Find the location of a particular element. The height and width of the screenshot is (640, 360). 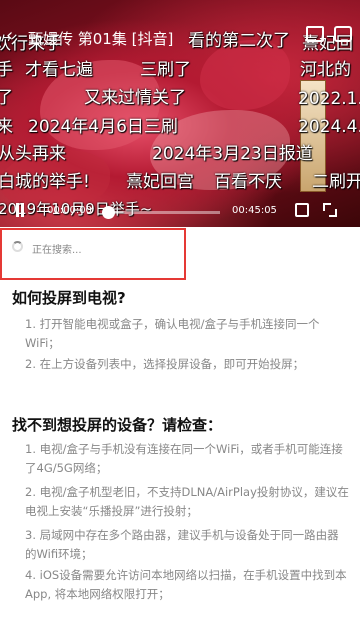

loading-spinner-icon is located at coordinates (17, 246).